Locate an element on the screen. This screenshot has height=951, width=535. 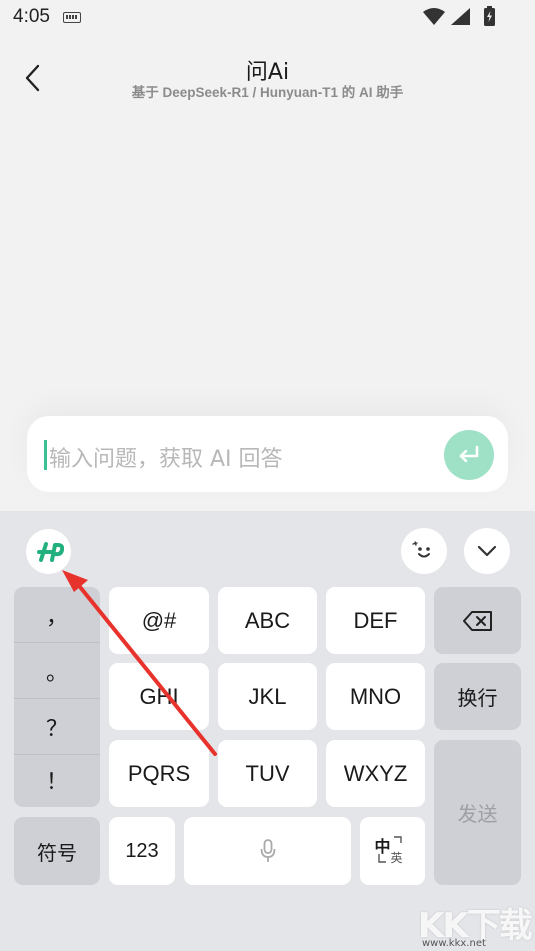
page-subtitle: 基于 DeepSeek-R1 / Hunyuan-T1 的 AI 助手 is located at coordinates (267, 92).